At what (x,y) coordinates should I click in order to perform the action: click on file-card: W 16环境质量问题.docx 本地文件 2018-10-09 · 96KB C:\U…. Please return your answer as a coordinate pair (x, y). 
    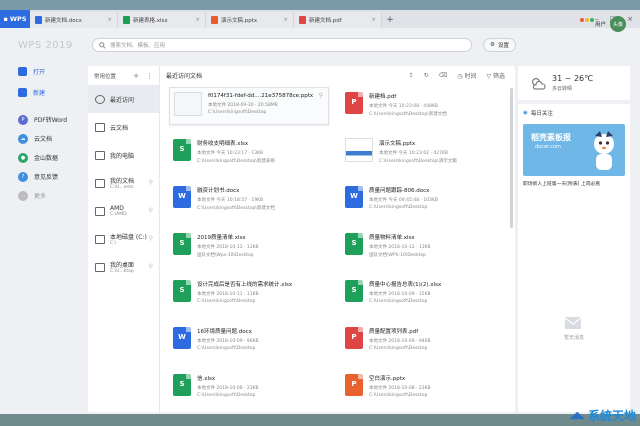
    Looking at the image, I should click on (249, 341).